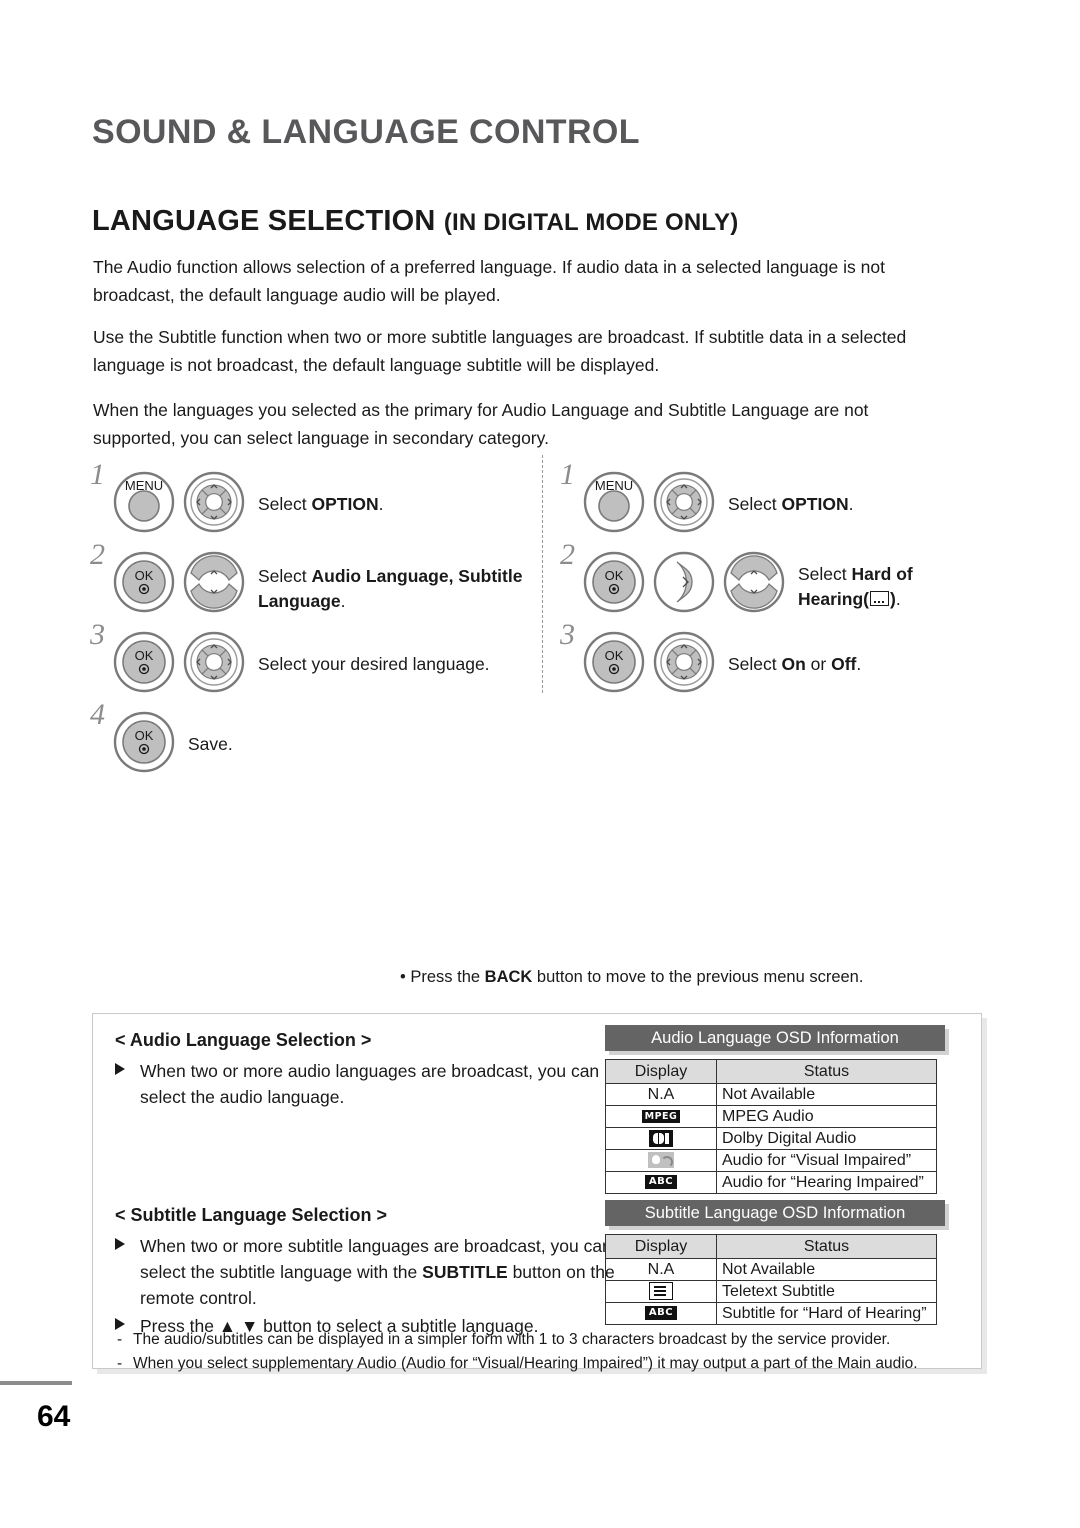 The width and height of the screenshot is (1080, 1528). I want to click on step-text-pre: Save., so click(210, 744).